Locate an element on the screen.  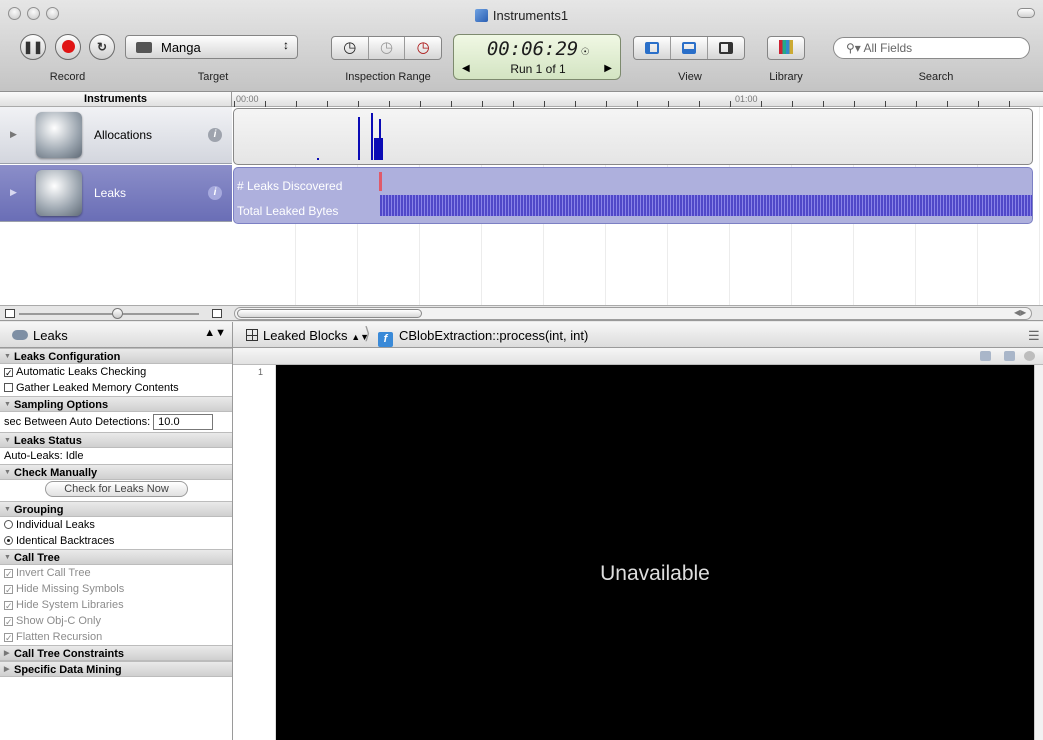
leak-discovered-marker is located at coordinates (380, 181).